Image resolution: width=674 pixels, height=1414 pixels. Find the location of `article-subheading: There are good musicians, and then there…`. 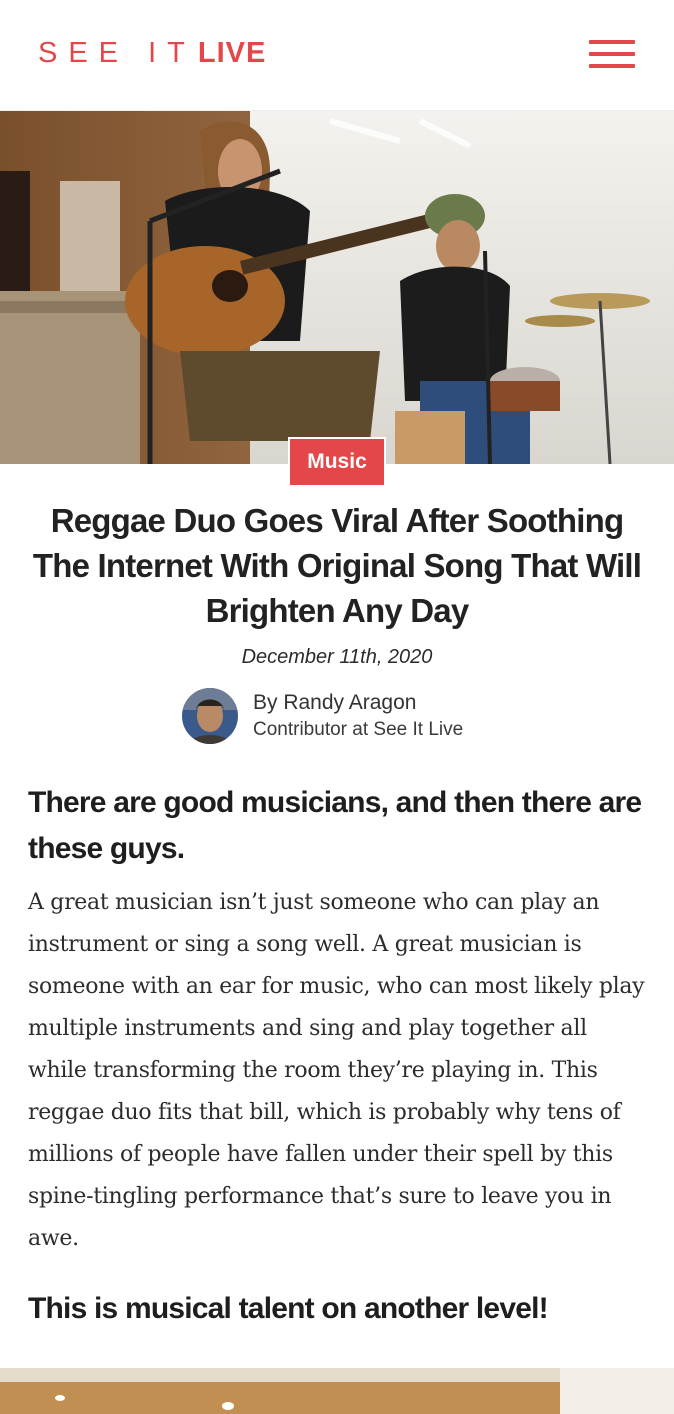

article-subheading: There are good musicians, and then there… is located at coordinates (335, 825).